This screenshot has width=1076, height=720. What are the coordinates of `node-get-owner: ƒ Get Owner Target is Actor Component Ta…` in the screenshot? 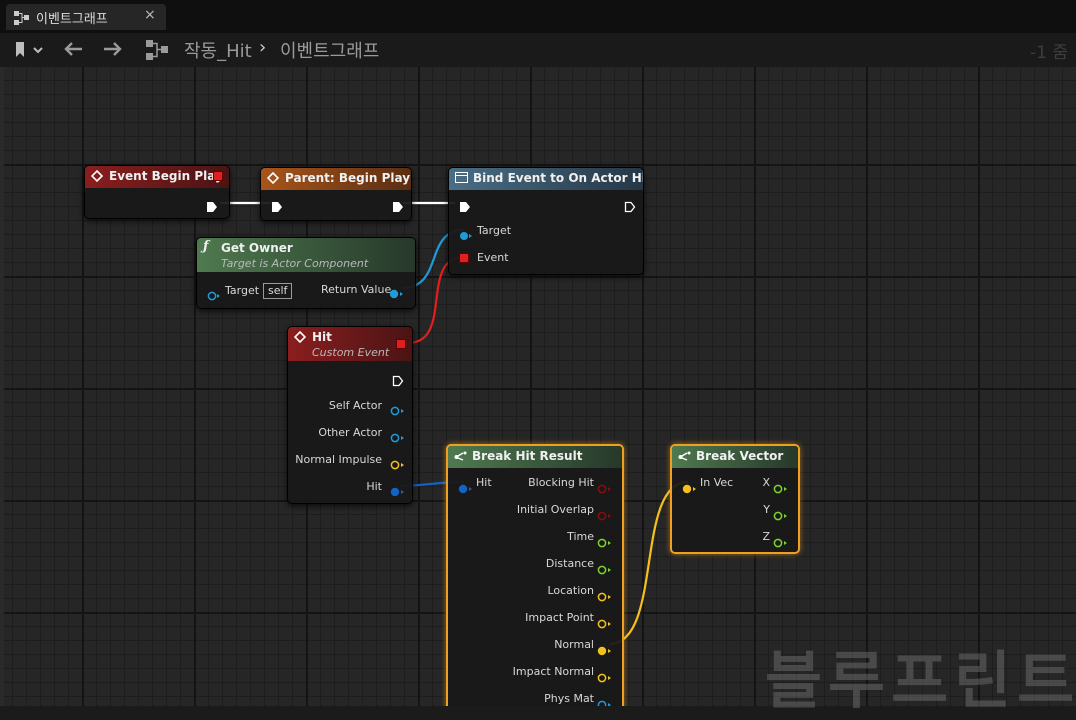 It's located at (306, 273).